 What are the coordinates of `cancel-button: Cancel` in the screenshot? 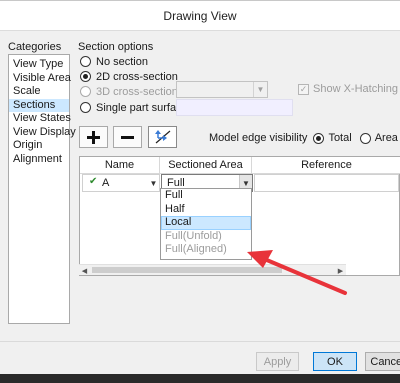 It's located at (382, 361).